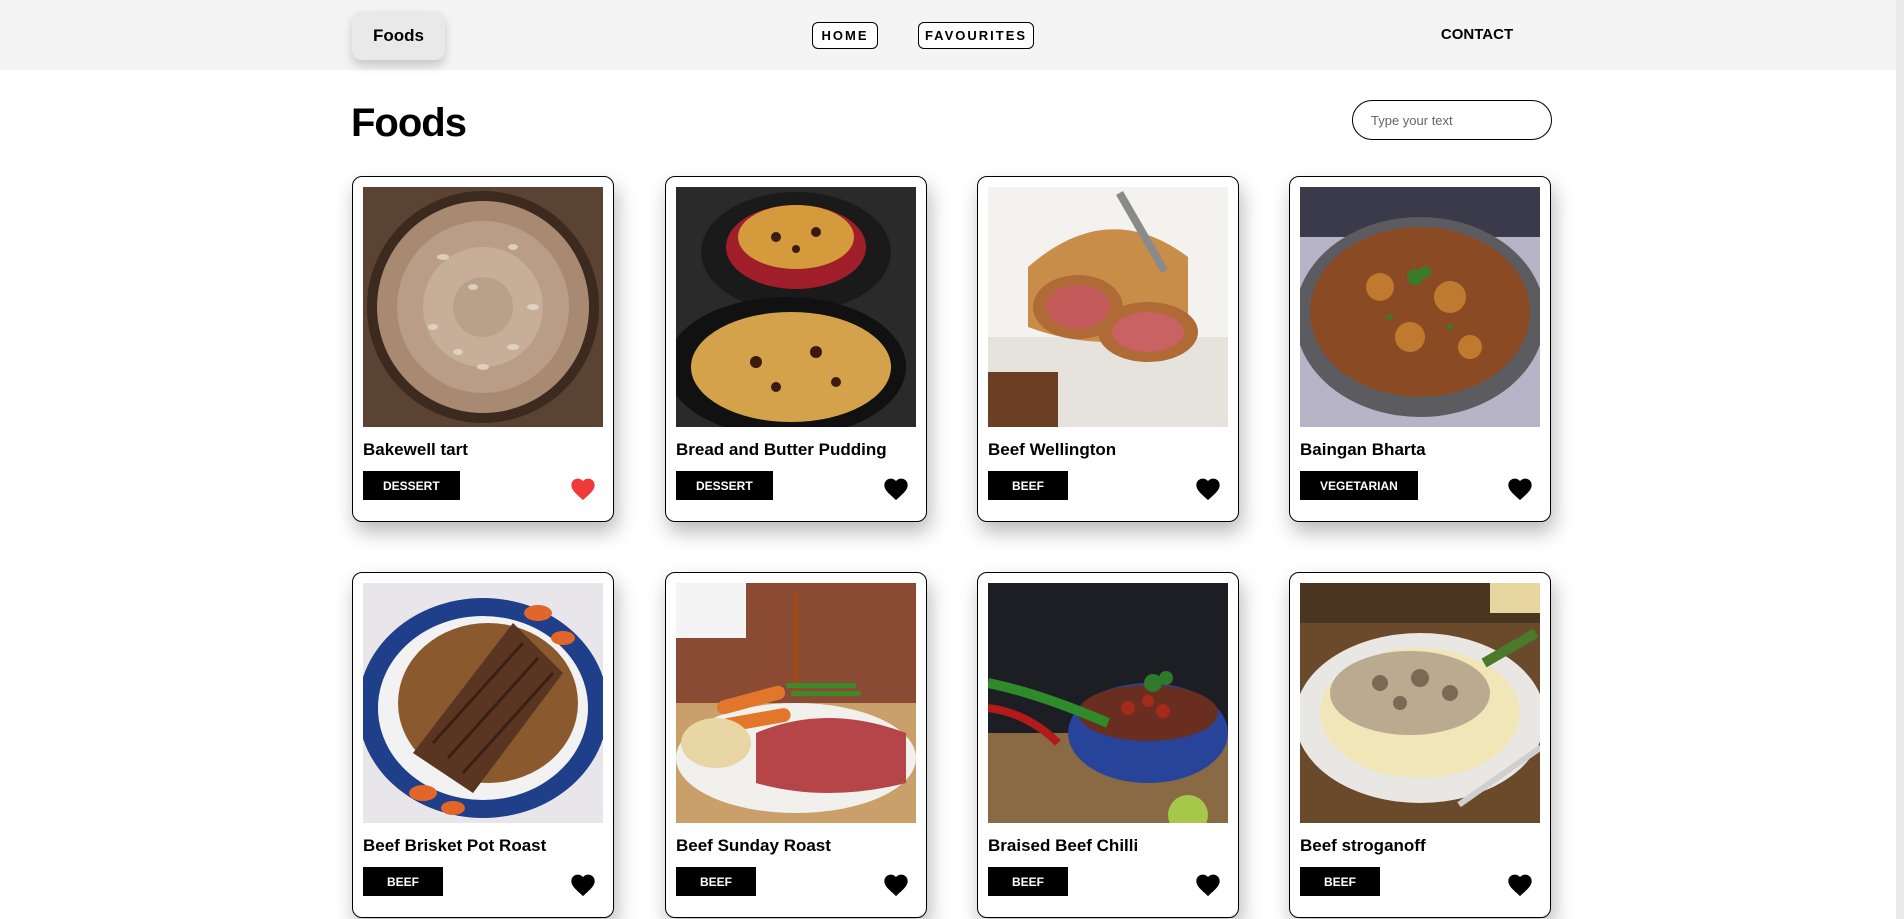 The image size is (1904, 919). I want to click on nav-contact-link: CONTACT, so click(1477, 36).